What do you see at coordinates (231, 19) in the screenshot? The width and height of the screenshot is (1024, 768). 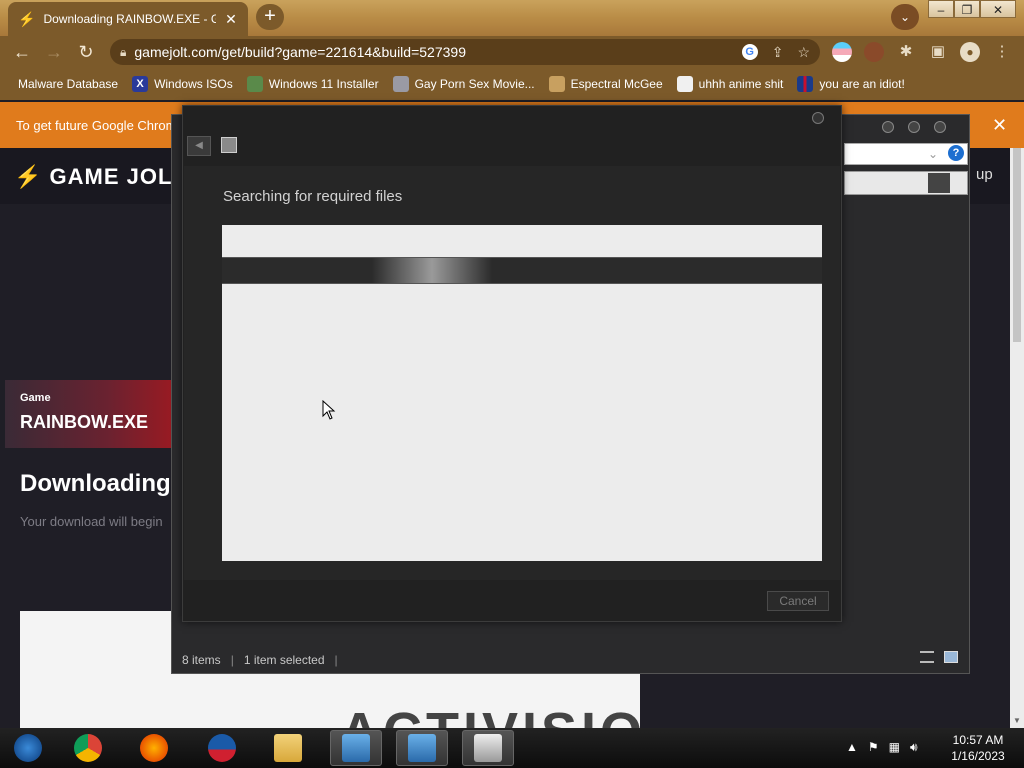 I see `tab-close-icon: ✕` at bounding box center [231, 19].